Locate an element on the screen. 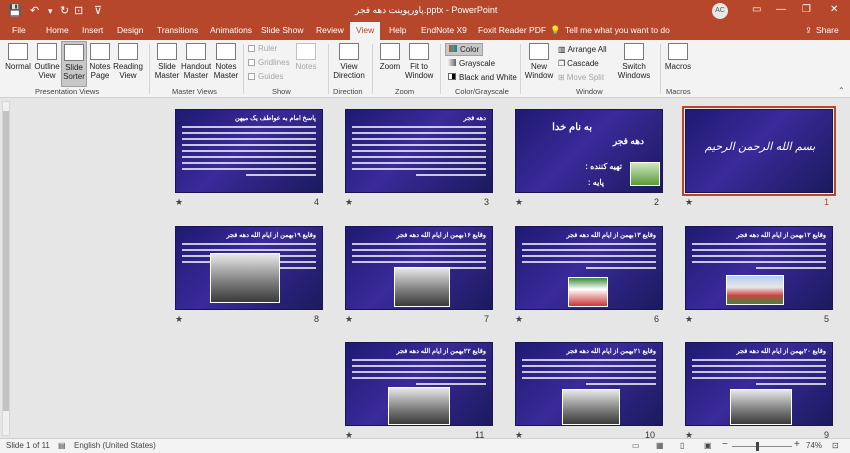  save-icon: 💾 is located at coordinates (15, 10).